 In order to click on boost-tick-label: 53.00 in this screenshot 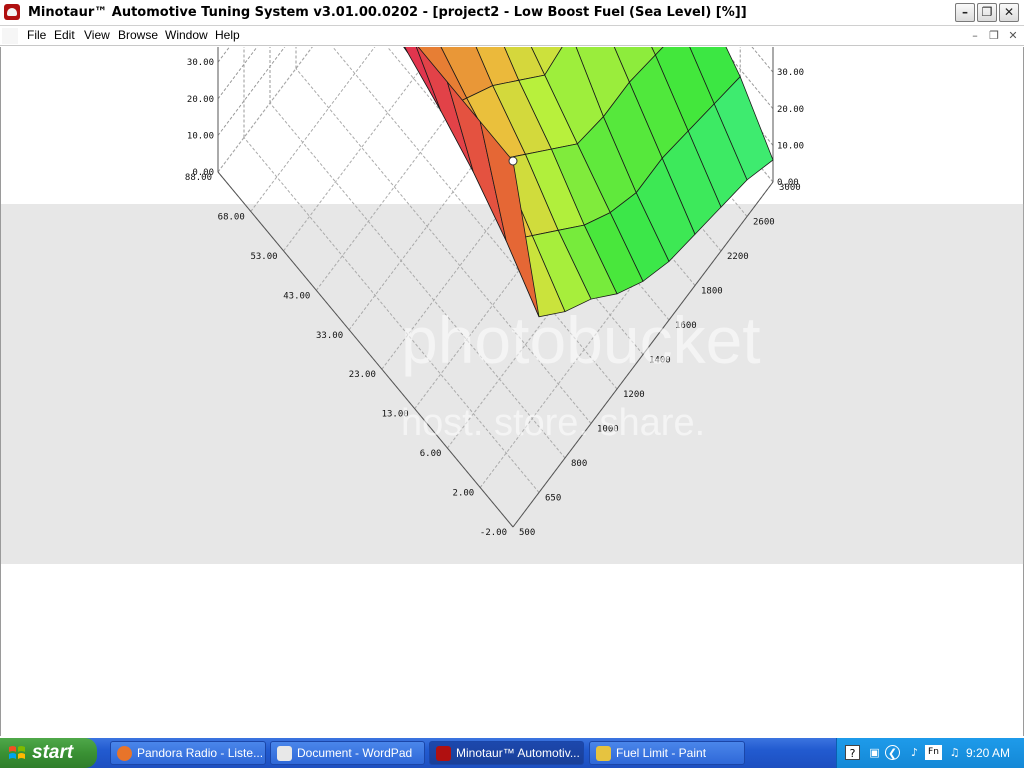, I will do `click(263, 257)`.